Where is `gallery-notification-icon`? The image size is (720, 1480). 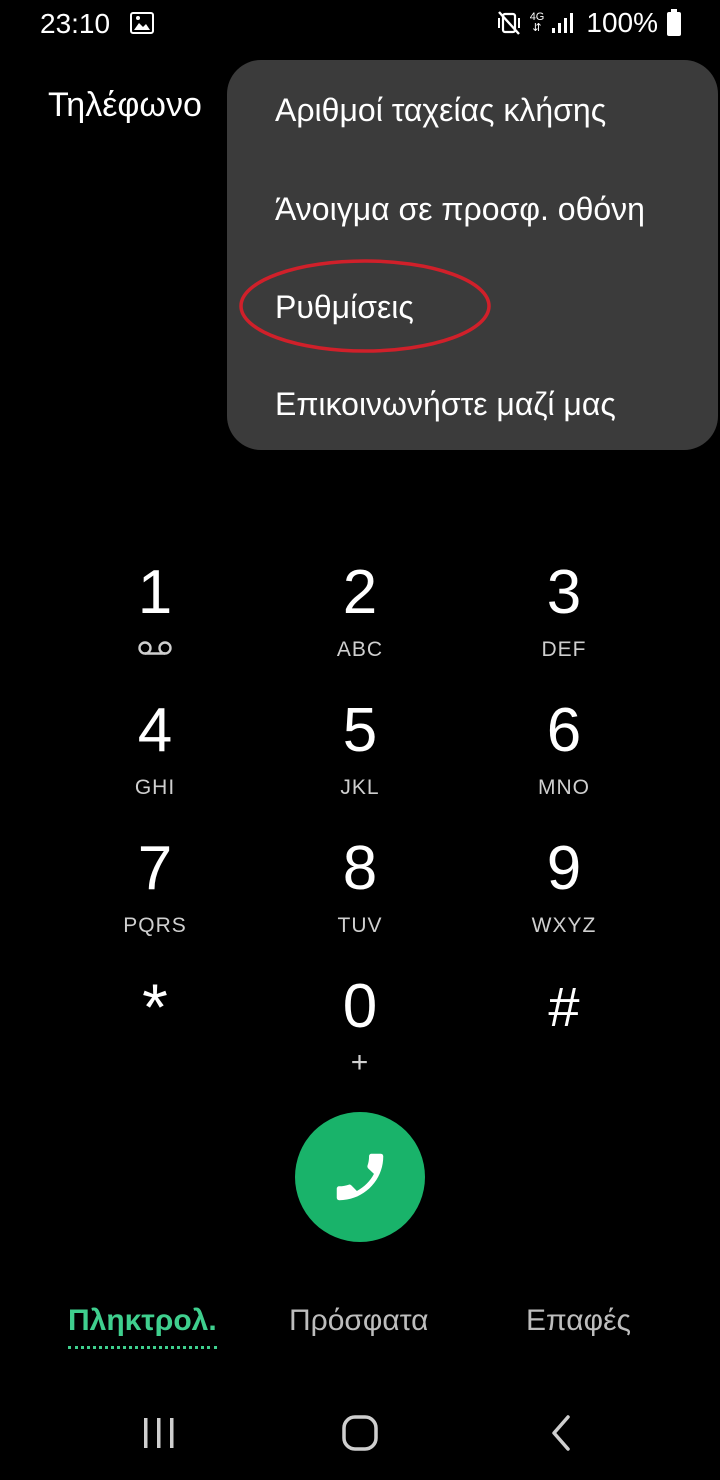 gallery-notification-icon is located at coordinates (142, 23).